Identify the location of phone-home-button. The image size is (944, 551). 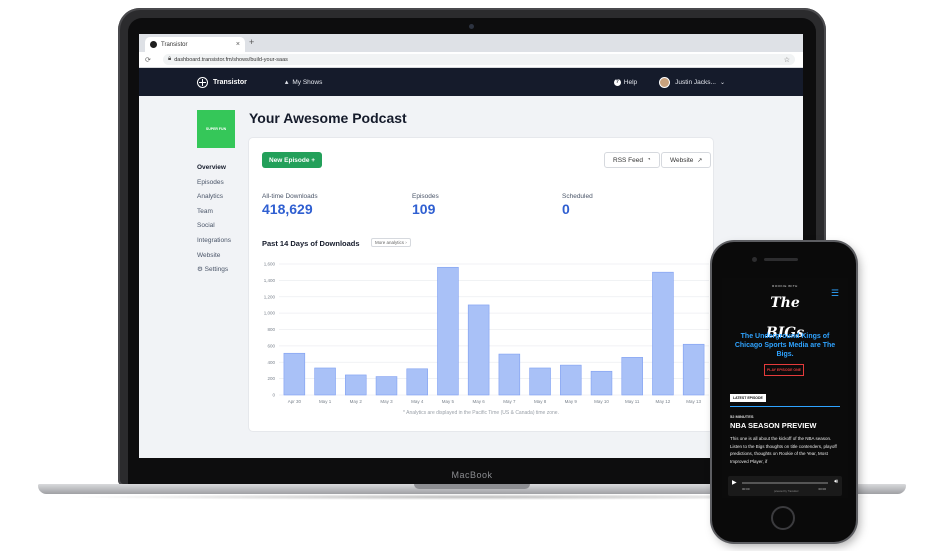
(783, 518).